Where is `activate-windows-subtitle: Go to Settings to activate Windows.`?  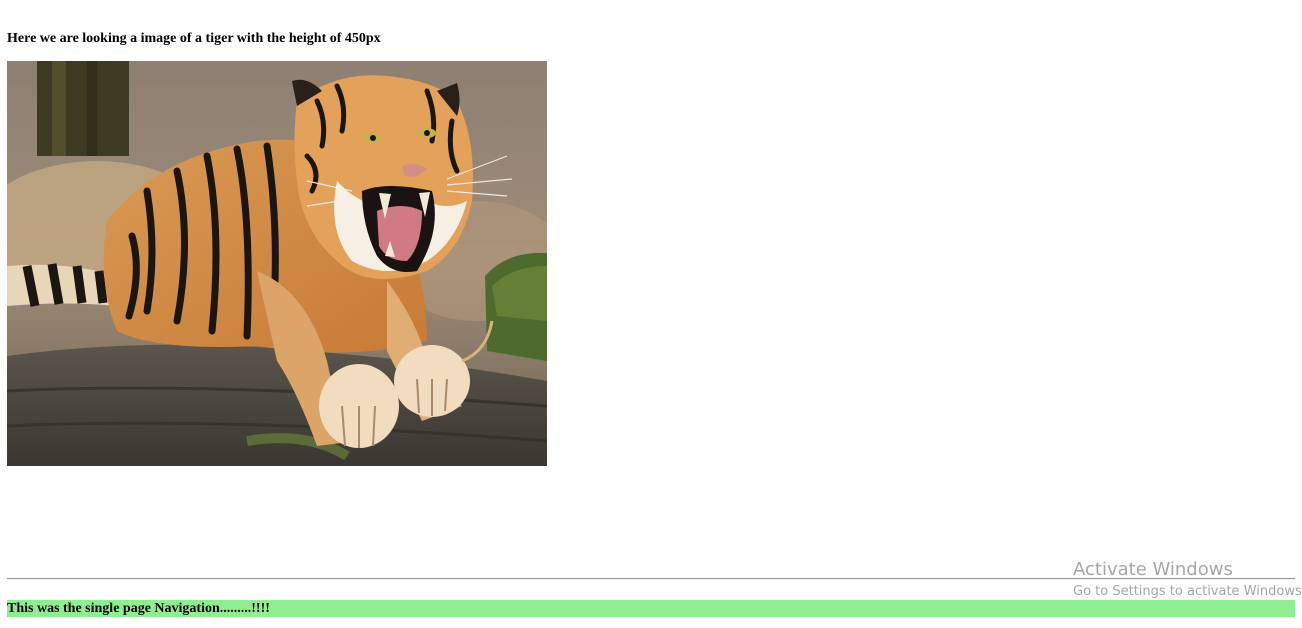
activate-windows-subtitle: Go to Settings to activate Windows. is located at coordinates (1187, 591).